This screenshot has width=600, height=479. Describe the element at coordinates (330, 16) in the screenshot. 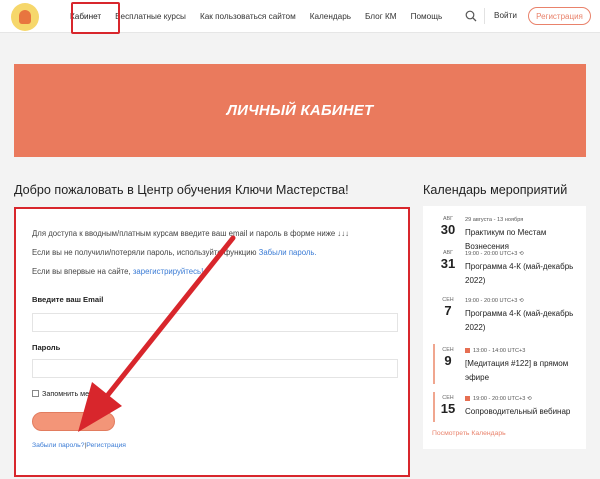

I see `nav-item-calendar: Календарь` at that location.